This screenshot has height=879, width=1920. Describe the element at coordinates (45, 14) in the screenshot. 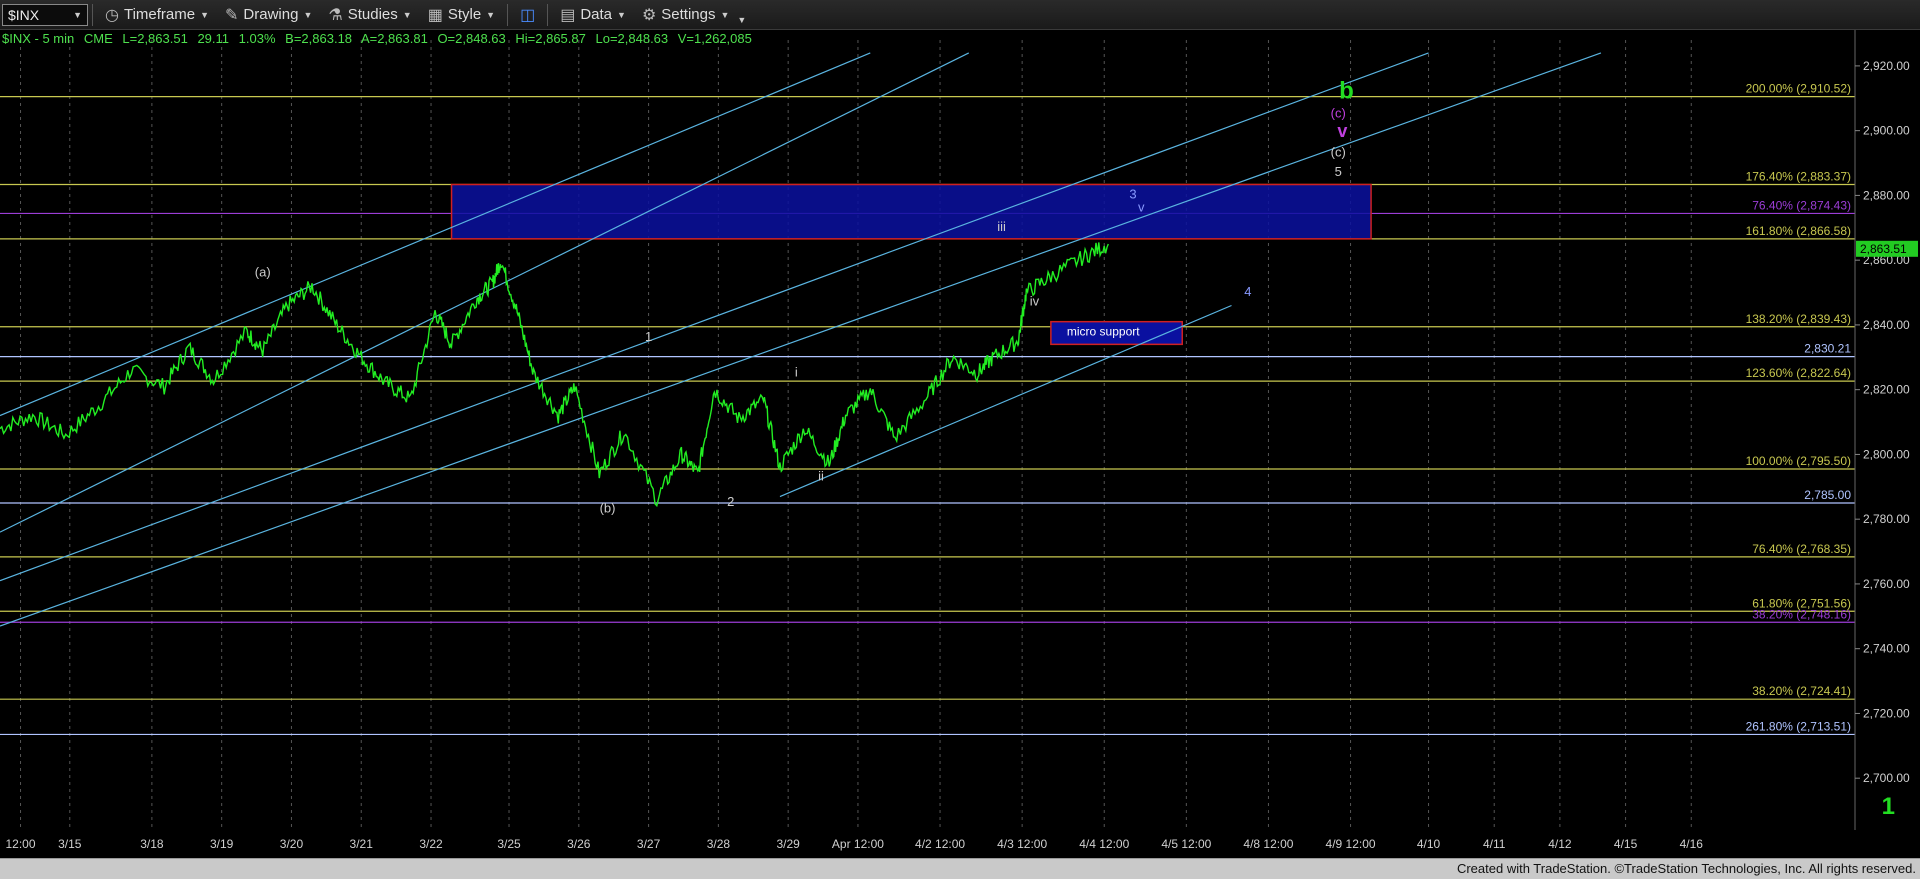

I see `symbol-selector: $INX ▼` at that location.